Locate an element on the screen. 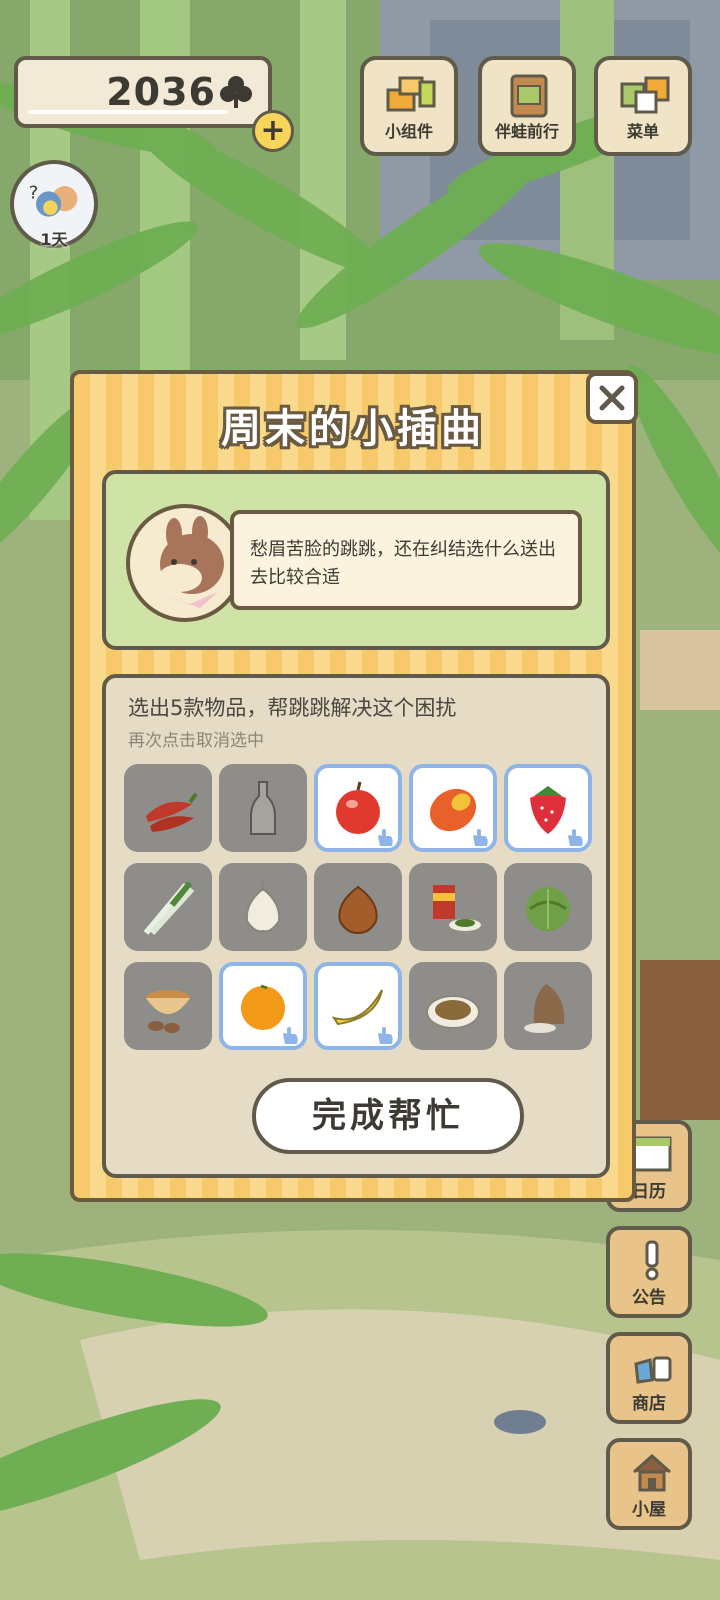 Image resolution: width=720 pixels, height=1600 pixels. shop-label: 商店 is located at coordinates (649, 1404).